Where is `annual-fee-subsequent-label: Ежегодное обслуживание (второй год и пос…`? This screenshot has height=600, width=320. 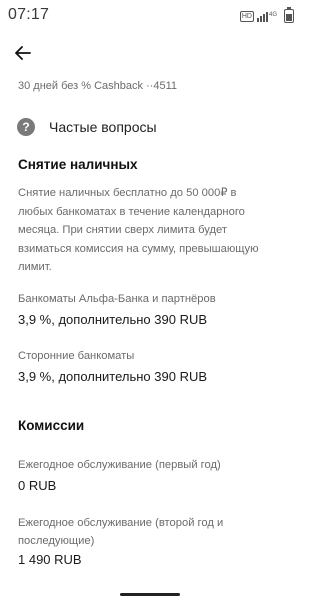
annual-fee-subsequent-label: Ежегодное обслуживание (второй год и пос… is located at coordinates (121, 532).